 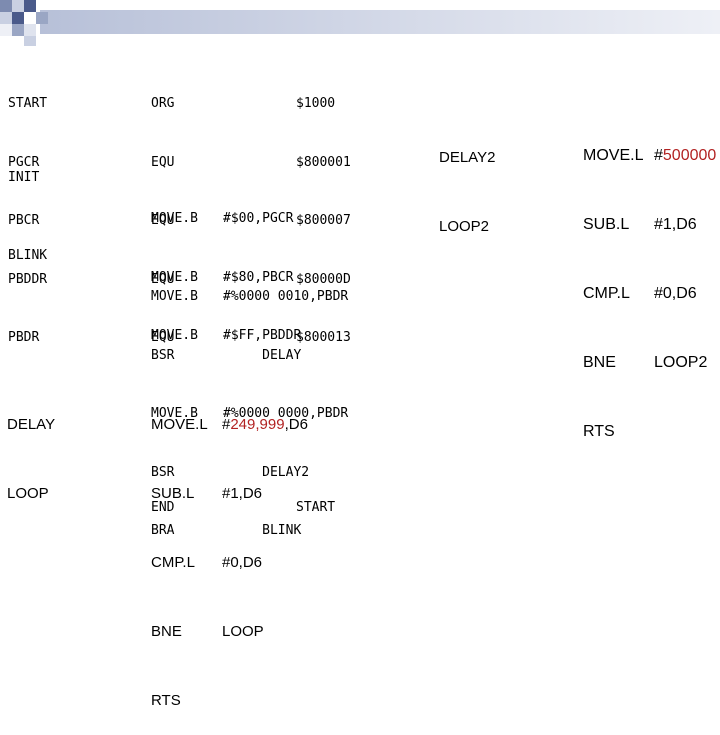 I want to click on code-operand: LOOP2, so click(x=681, y=362).